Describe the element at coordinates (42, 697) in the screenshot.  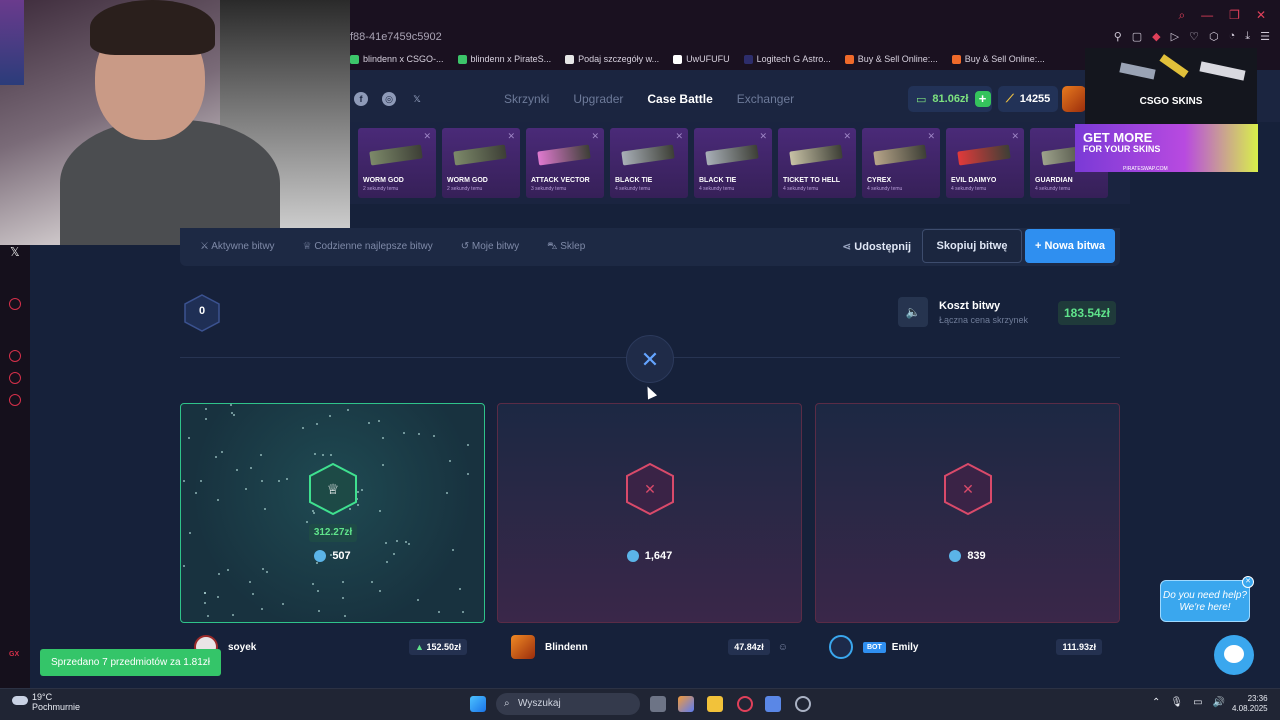
I see `weather-temp: 19°C` at that location.